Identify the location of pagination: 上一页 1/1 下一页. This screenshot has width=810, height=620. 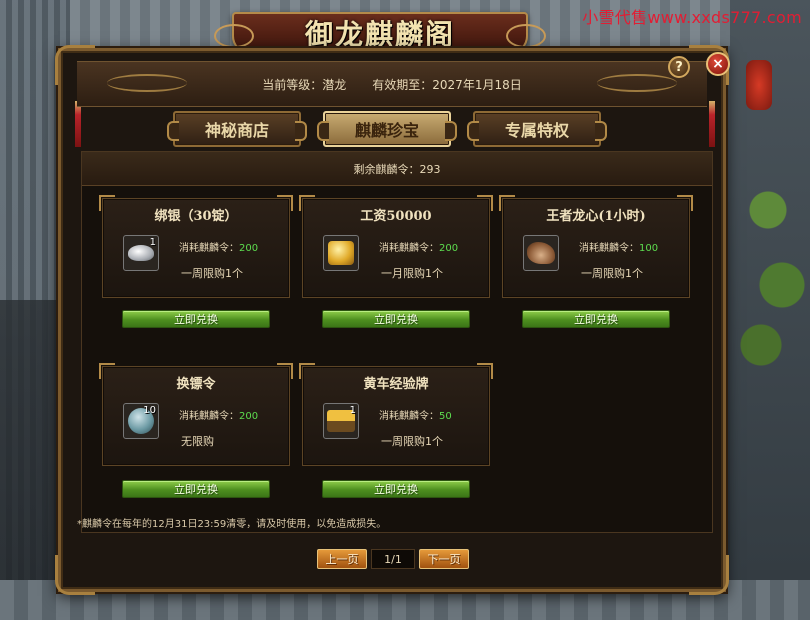
(393, 559).